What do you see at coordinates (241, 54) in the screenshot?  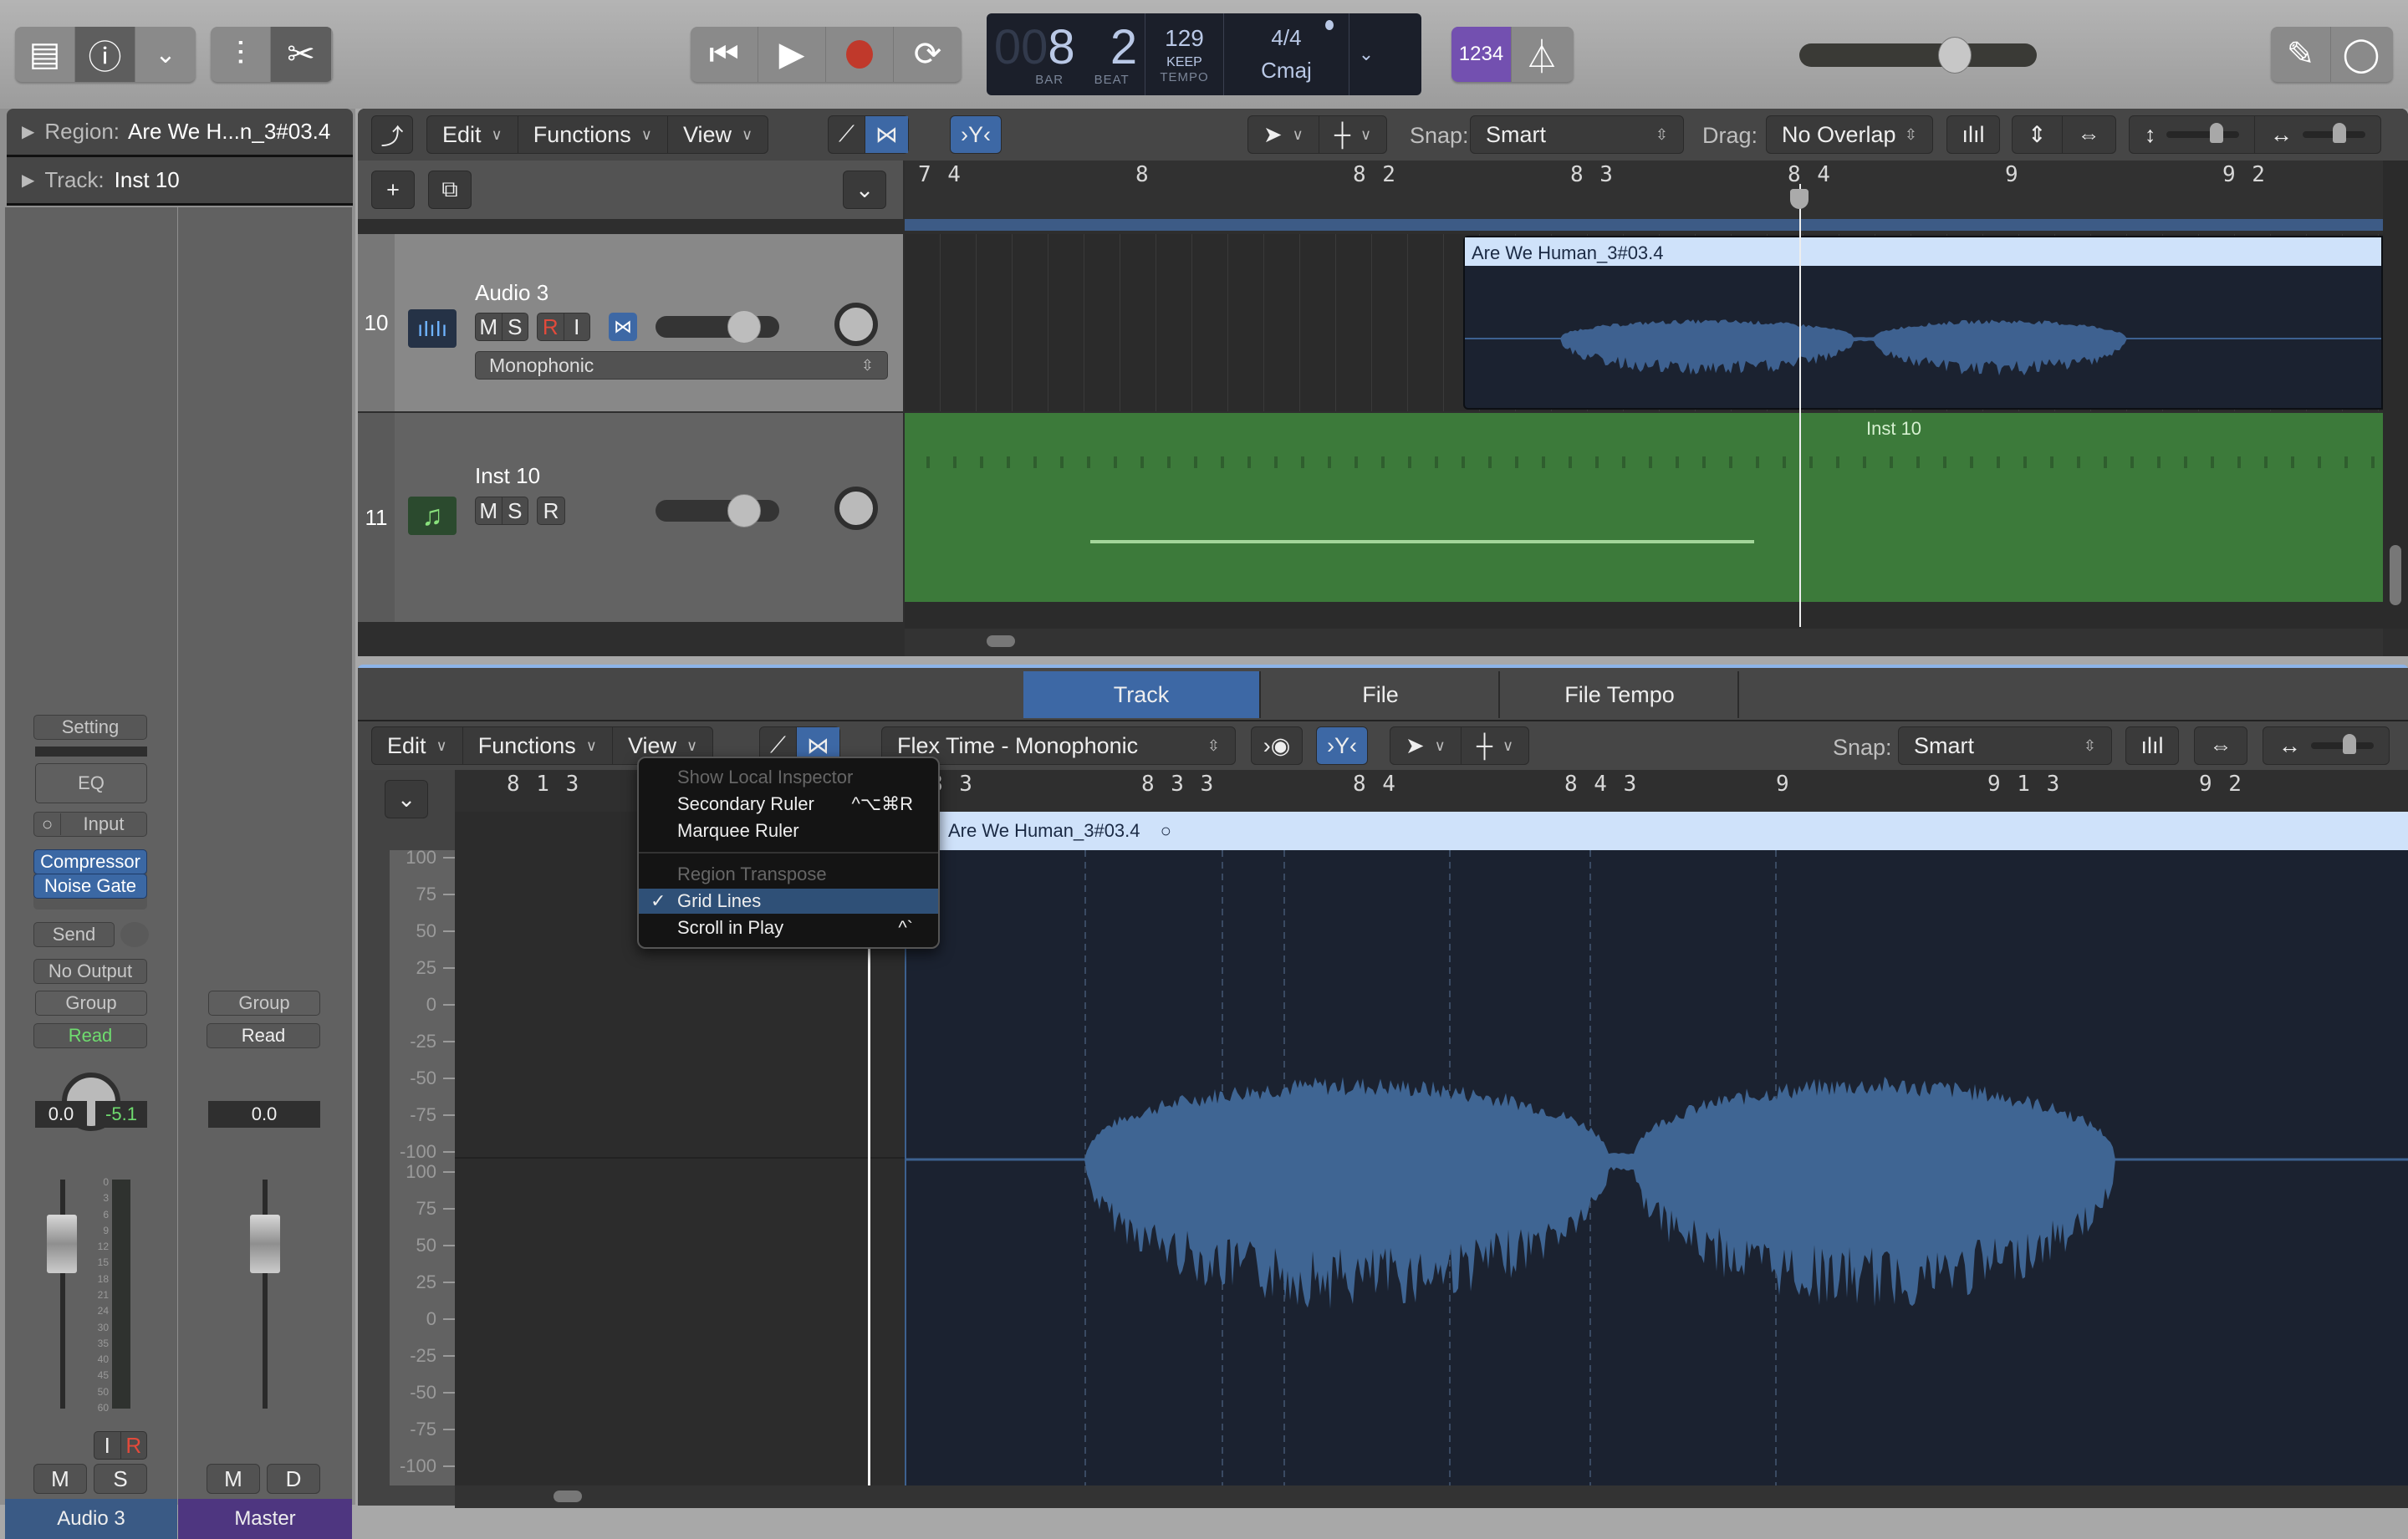 I see `mixer-button: ⫶` at bounding box center [241, 54].